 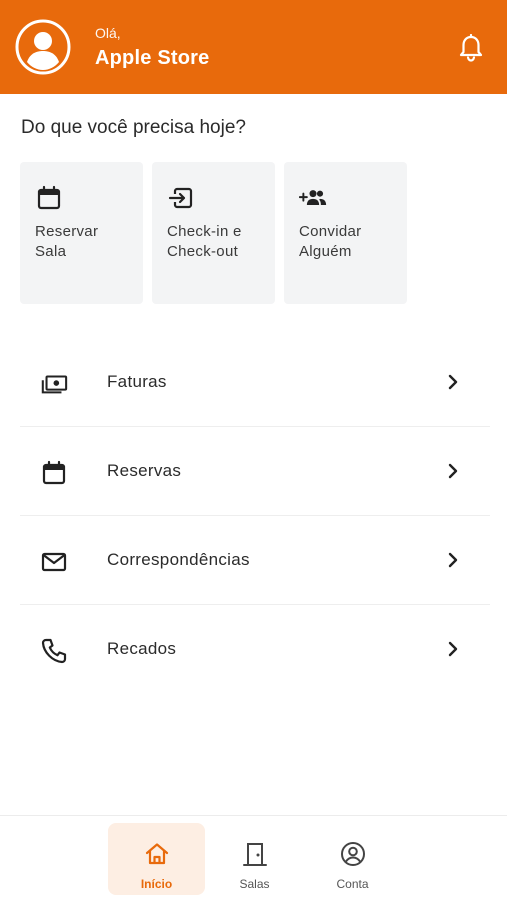 What do you see at coordinates (54, 384) in the screenshot?
I see `money-icon` at bounding box center [54, 384].